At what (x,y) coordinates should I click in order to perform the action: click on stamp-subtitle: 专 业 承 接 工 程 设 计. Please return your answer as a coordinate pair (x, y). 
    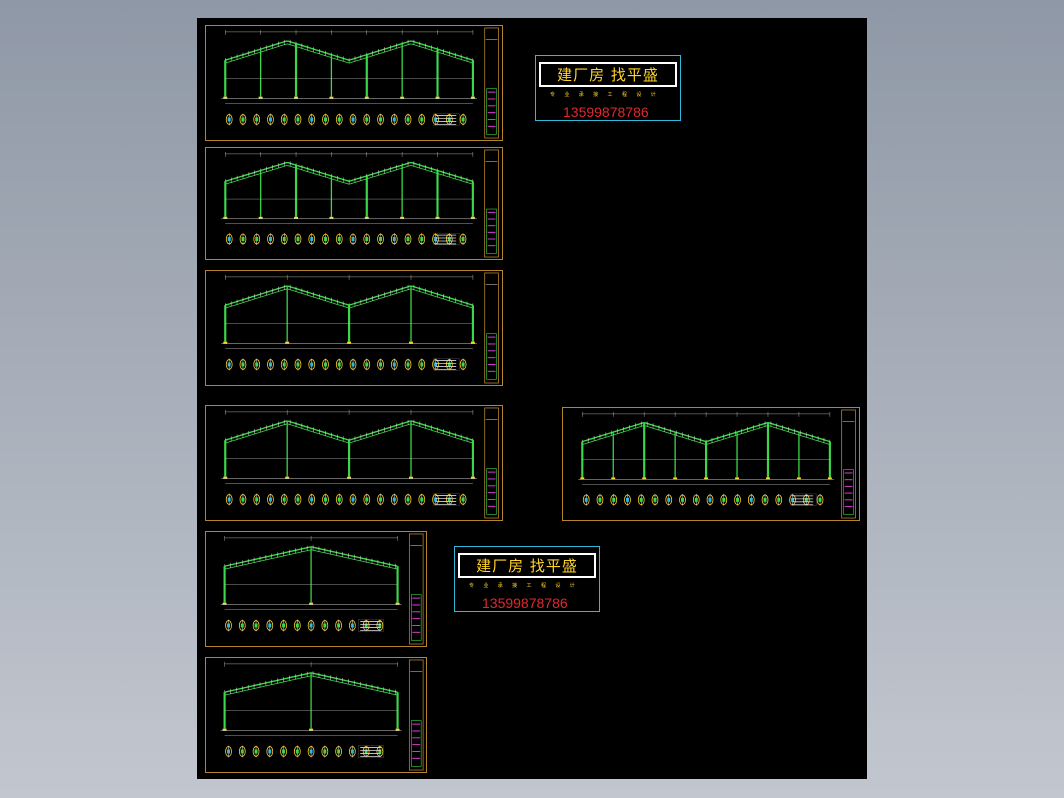
    Looking at the image, I should click on (524, 586).